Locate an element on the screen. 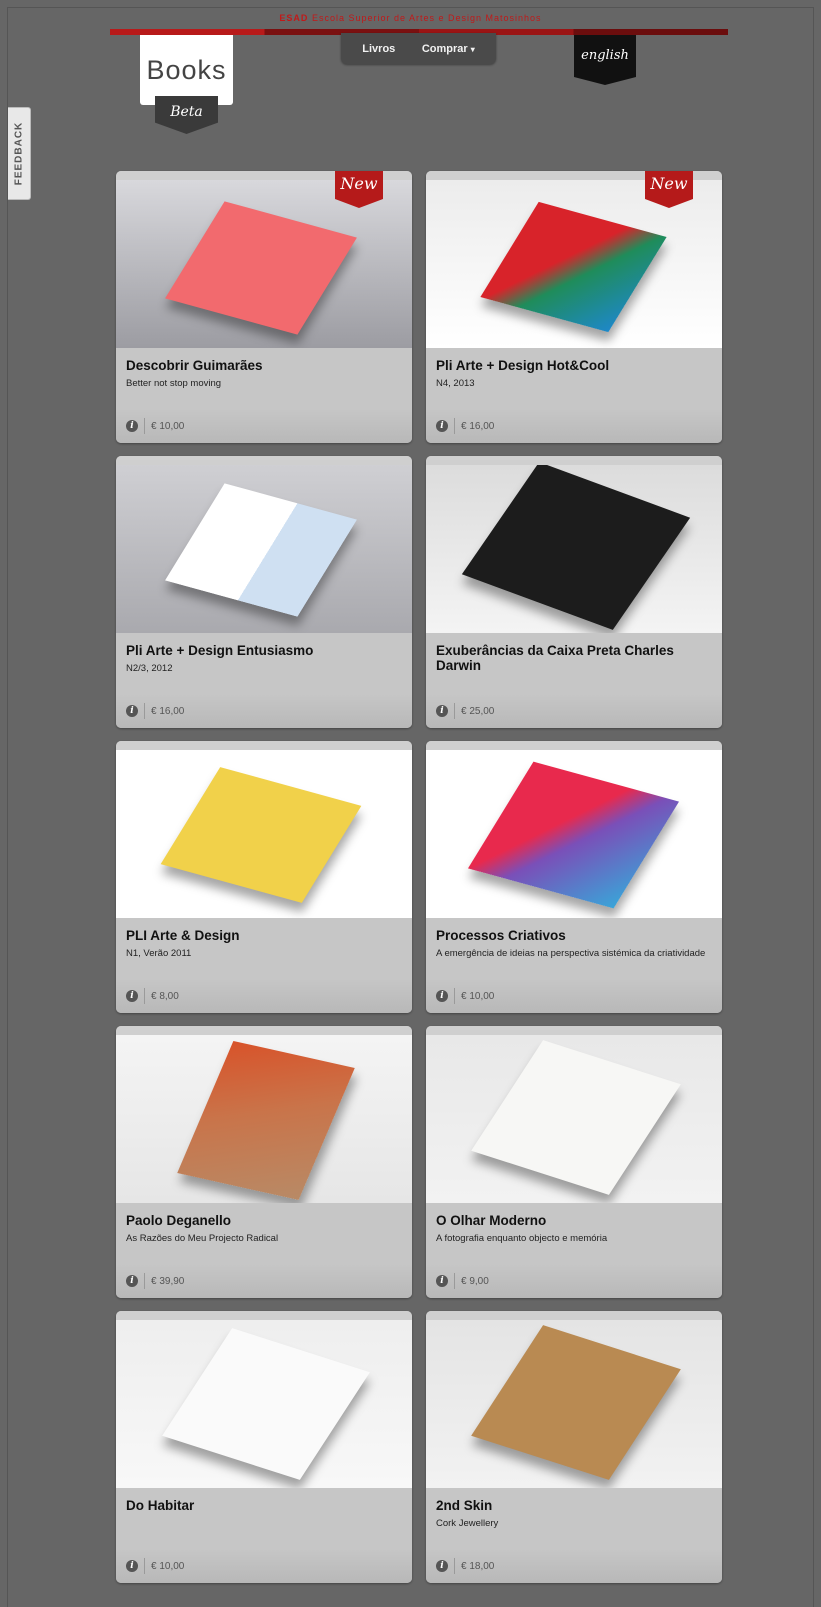  book-title: Descobrir Guimarães is located at coordinates (264, 365).